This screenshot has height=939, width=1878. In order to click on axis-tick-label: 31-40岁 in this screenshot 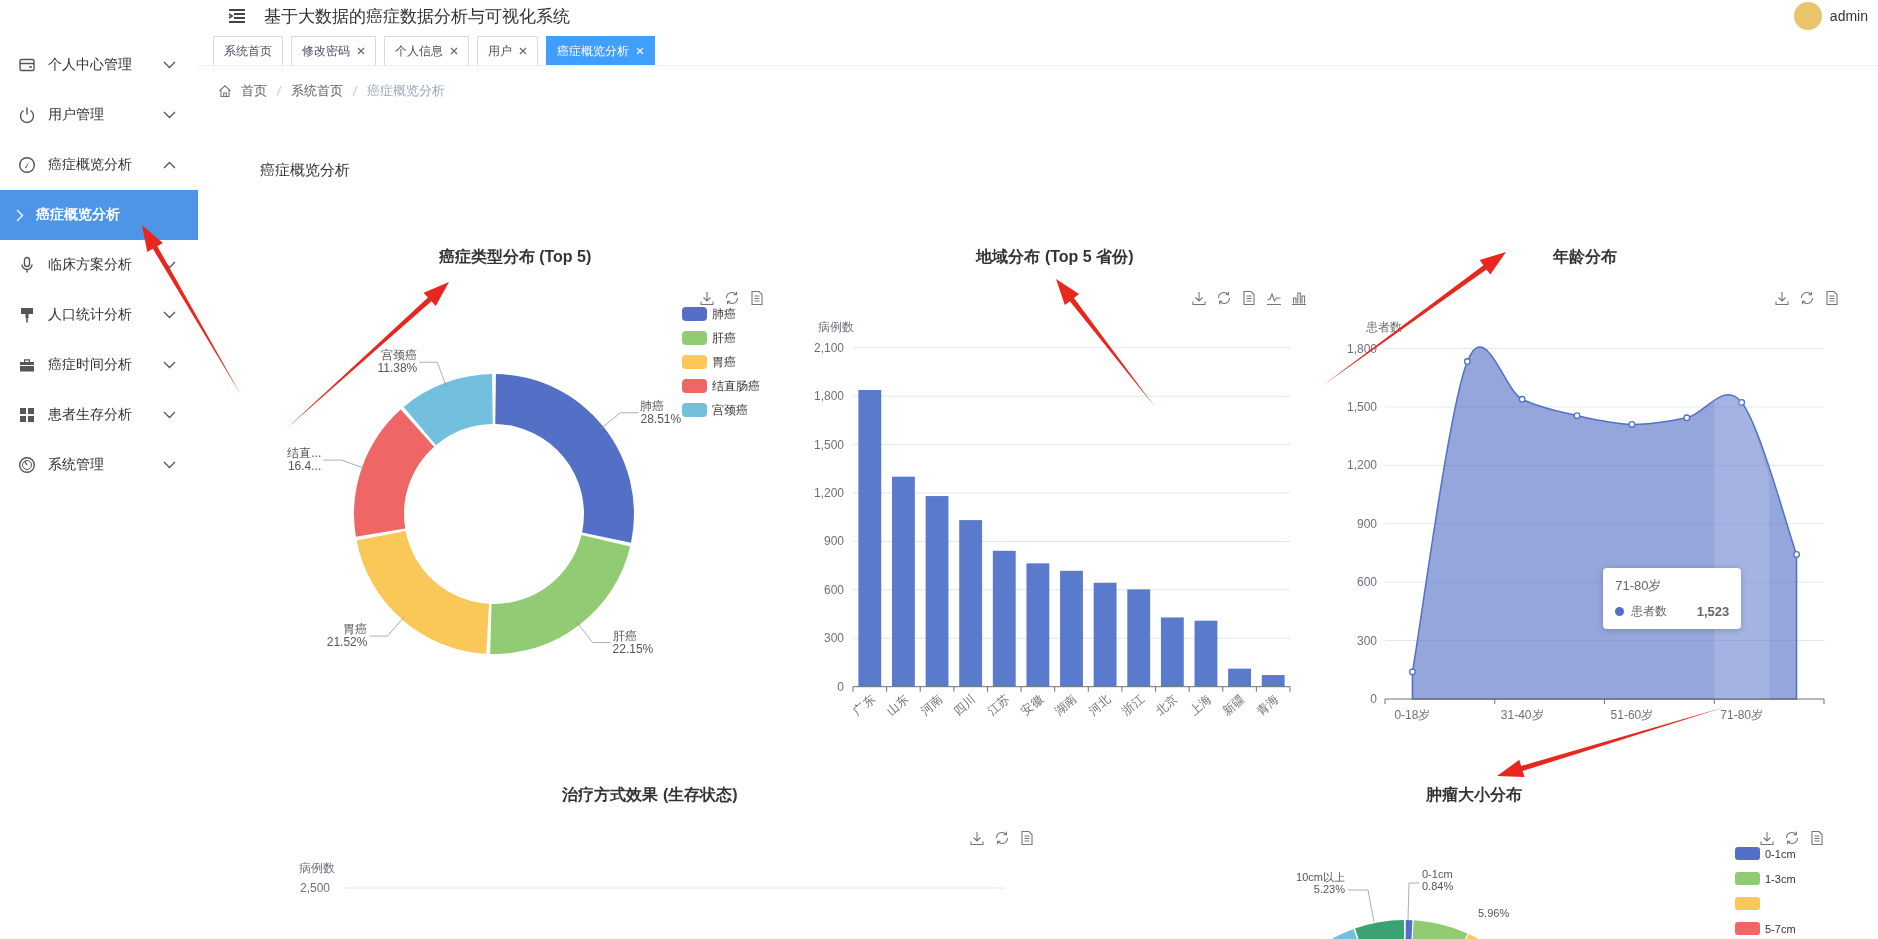, I will do `click(1522, 715)`.